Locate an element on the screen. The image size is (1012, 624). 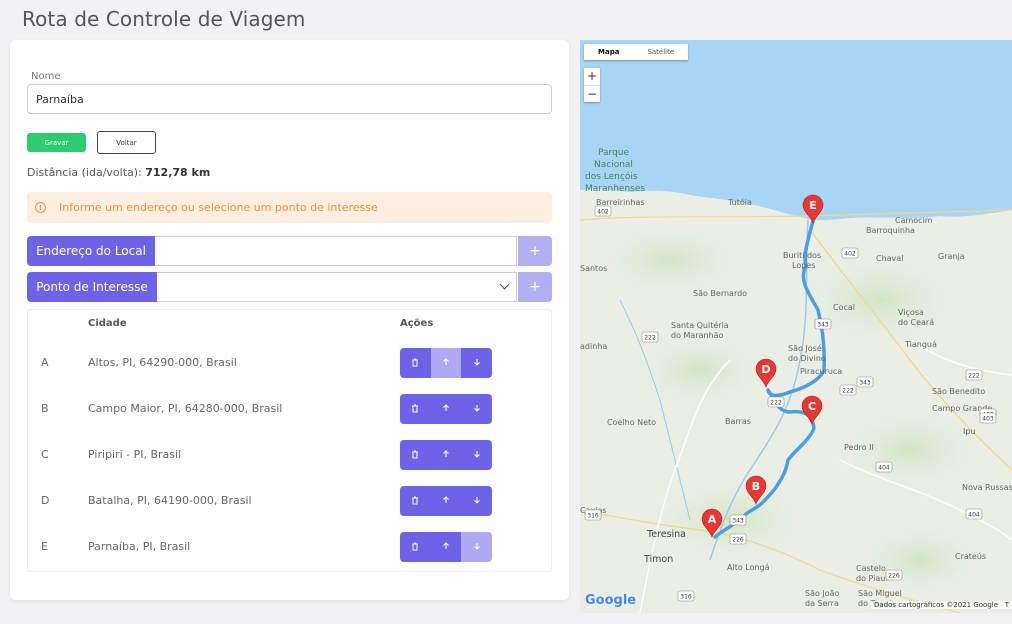
svg-text: E is located at coordinates (813, 205).